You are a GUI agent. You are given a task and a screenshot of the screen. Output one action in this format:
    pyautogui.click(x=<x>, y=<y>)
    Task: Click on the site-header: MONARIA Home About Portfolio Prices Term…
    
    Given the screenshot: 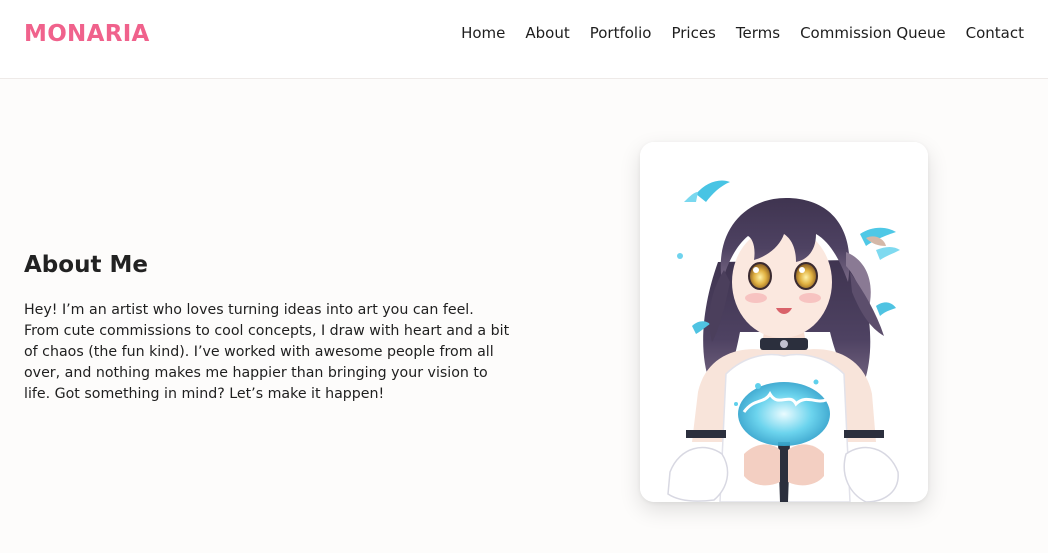 What is the action you would take?
    pyautogui.click(x=524, y=39)
    